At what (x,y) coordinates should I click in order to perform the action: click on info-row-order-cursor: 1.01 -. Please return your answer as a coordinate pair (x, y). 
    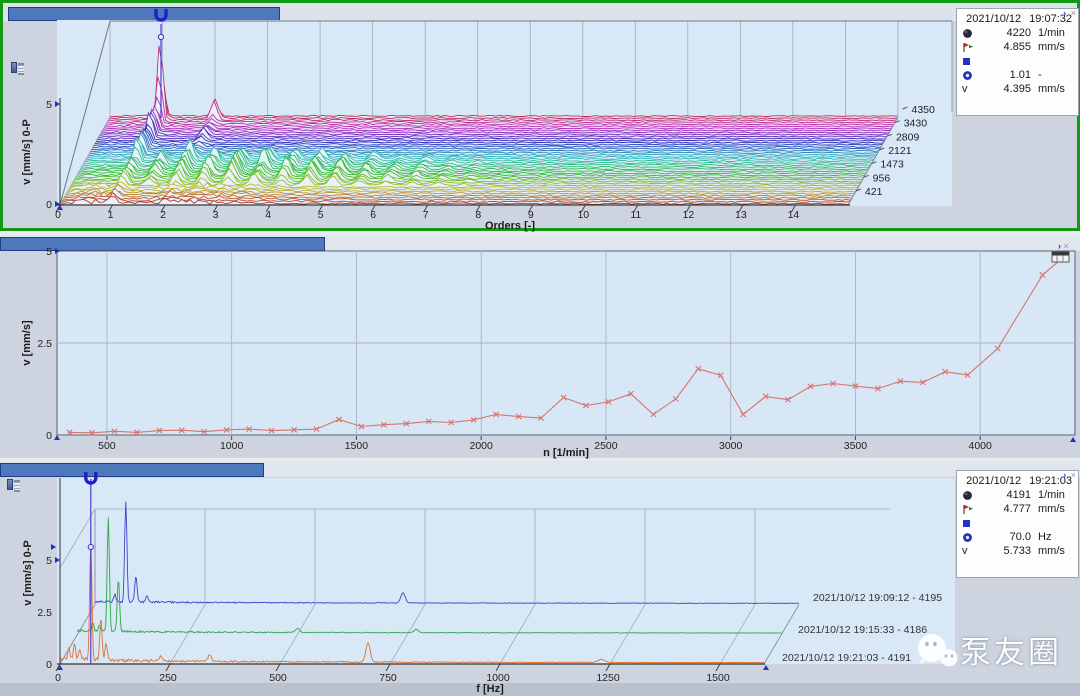
    Looking at the image, I should click on (1017, 75).